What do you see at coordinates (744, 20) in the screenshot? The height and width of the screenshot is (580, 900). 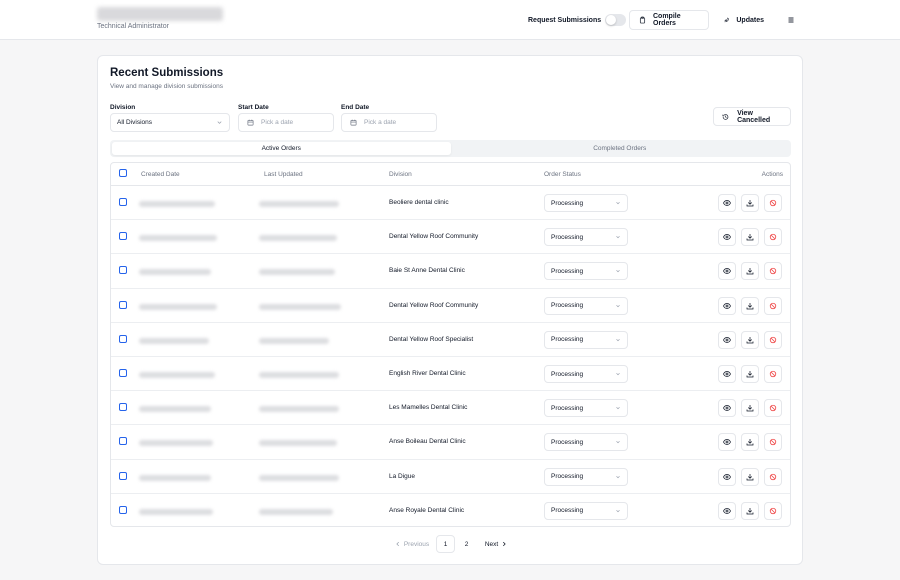 I see `updates-button: Updates` at bounding box center [744, 20].